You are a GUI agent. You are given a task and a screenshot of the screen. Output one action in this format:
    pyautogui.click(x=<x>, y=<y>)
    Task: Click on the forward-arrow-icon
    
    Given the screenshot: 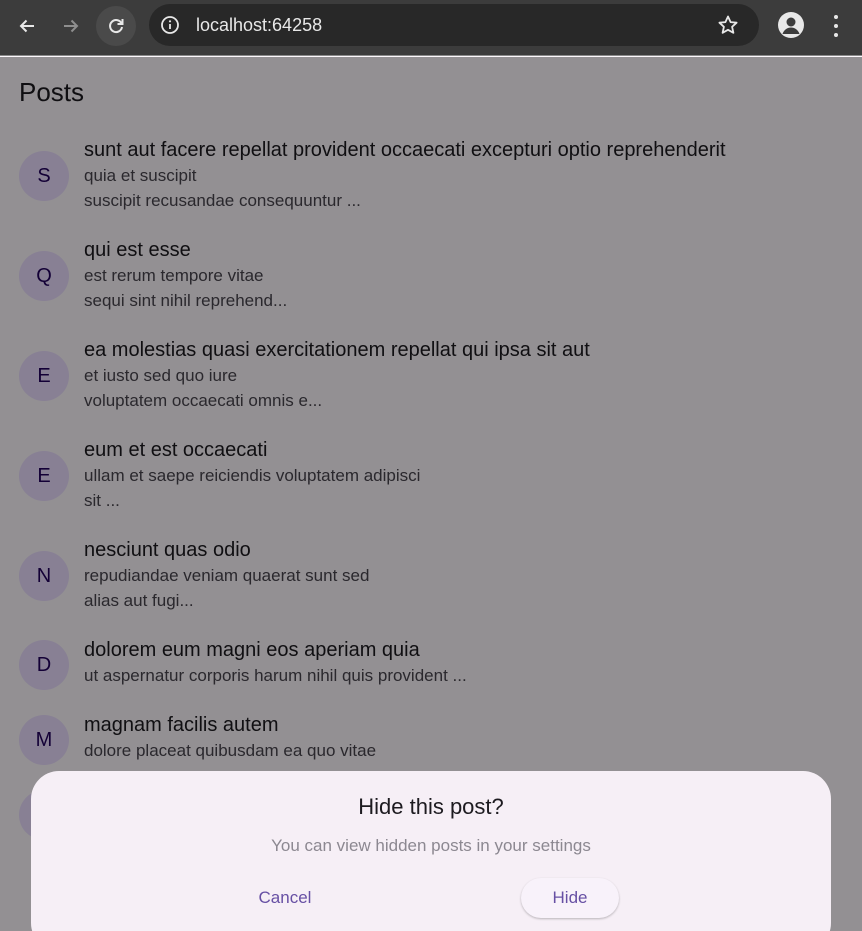 What is the action you would take?
    pyautogui.click(x=71, y=26)
    